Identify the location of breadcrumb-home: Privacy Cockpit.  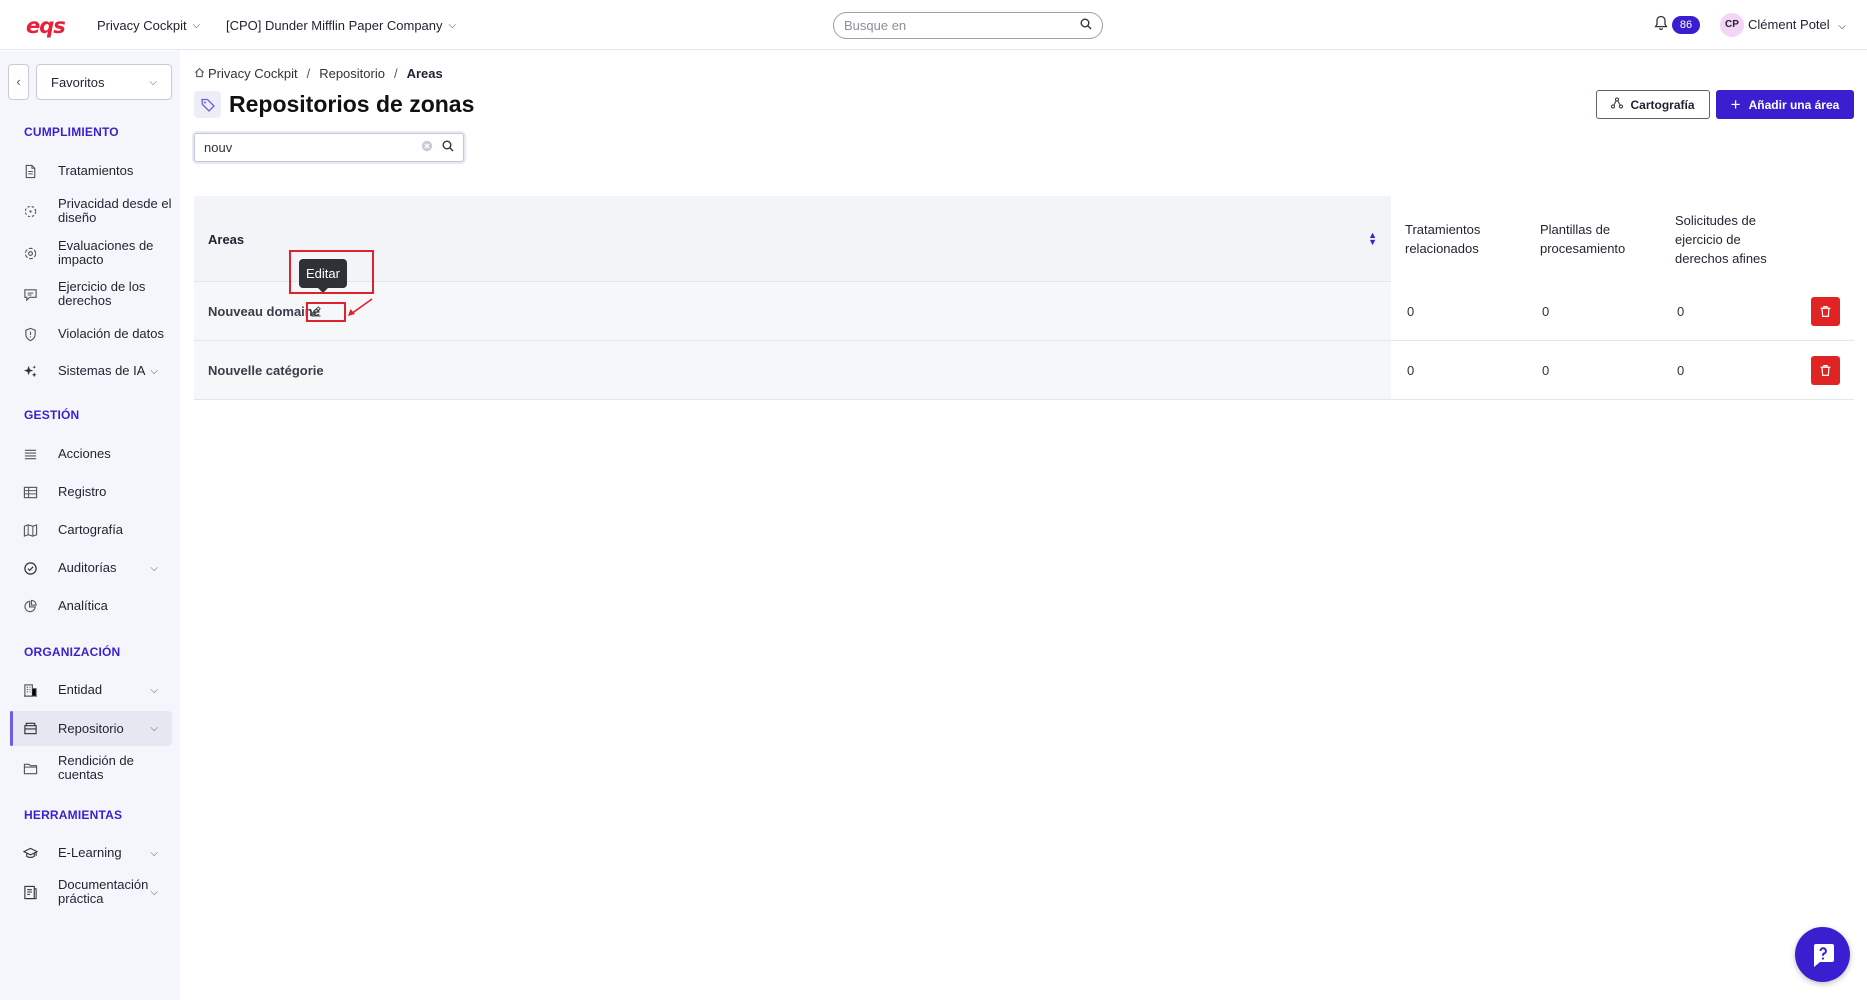
(253, 73).